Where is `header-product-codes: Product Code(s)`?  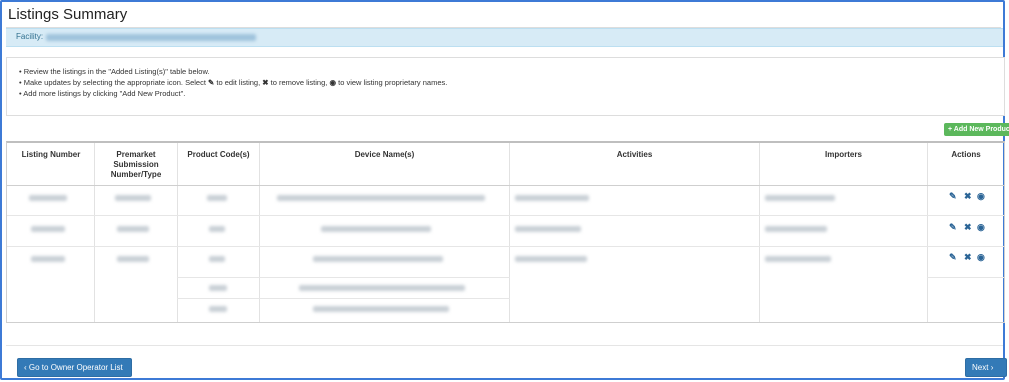 header-product-codes: Product Code(s) is located at coordinates (218, 154).